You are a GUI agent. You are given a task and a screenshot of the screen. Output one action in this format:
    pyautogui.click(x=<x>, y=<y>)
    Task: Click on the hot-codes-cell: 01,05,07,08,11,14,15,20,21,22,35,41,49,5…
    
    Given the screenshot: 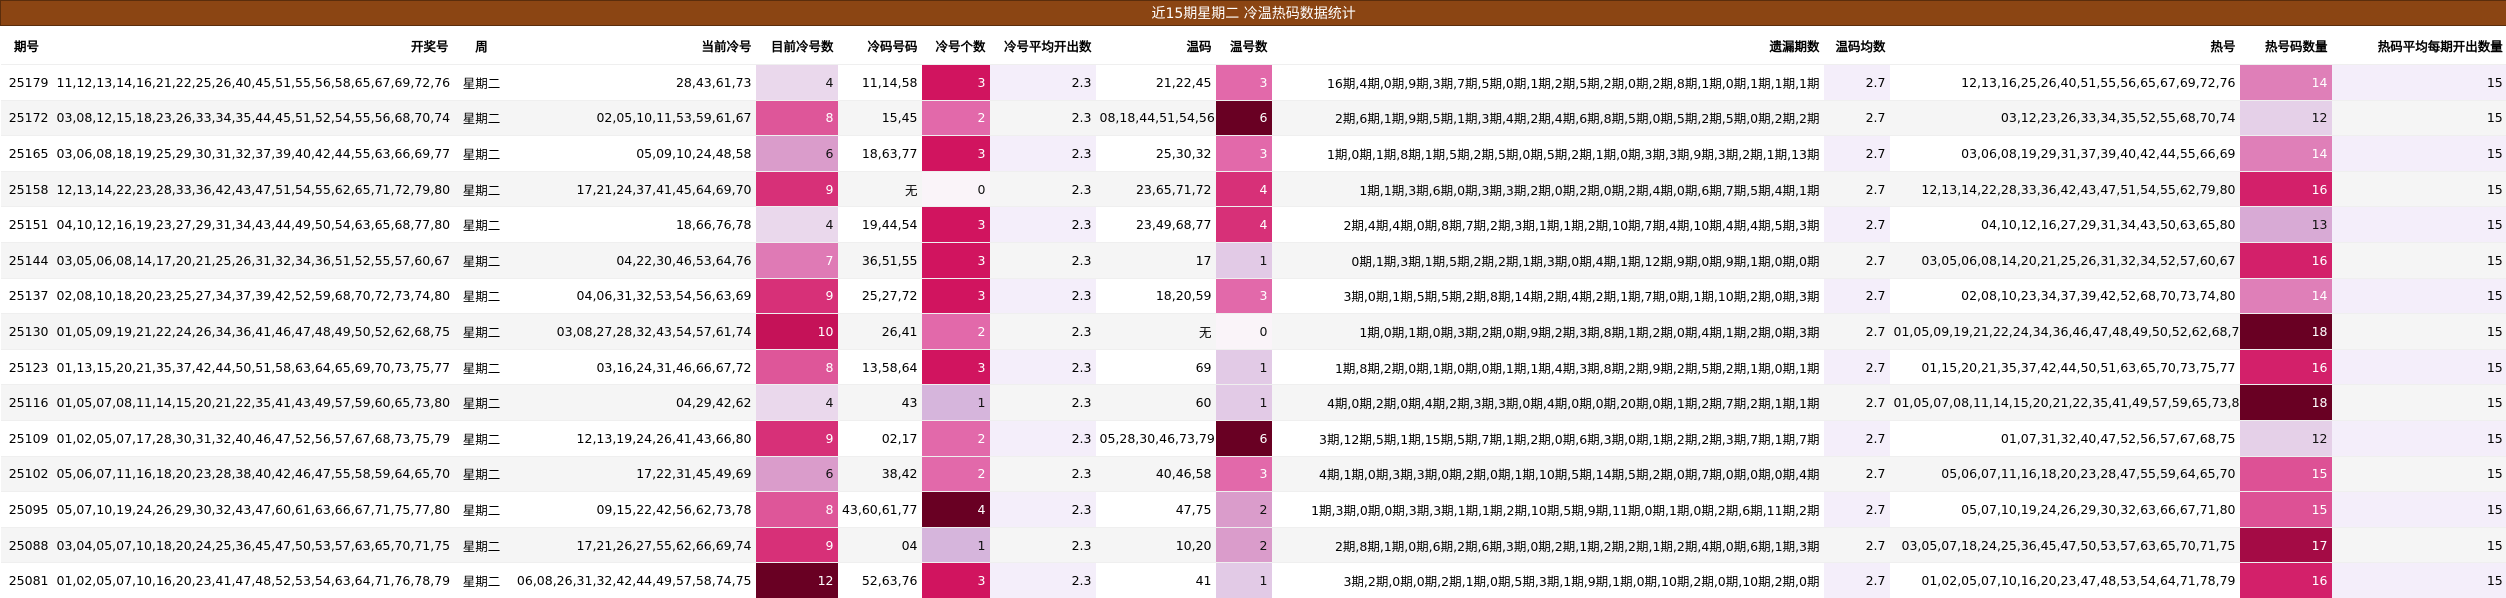 What is the action you would take?
    pyautogui.click(x=2065, y=403)
    